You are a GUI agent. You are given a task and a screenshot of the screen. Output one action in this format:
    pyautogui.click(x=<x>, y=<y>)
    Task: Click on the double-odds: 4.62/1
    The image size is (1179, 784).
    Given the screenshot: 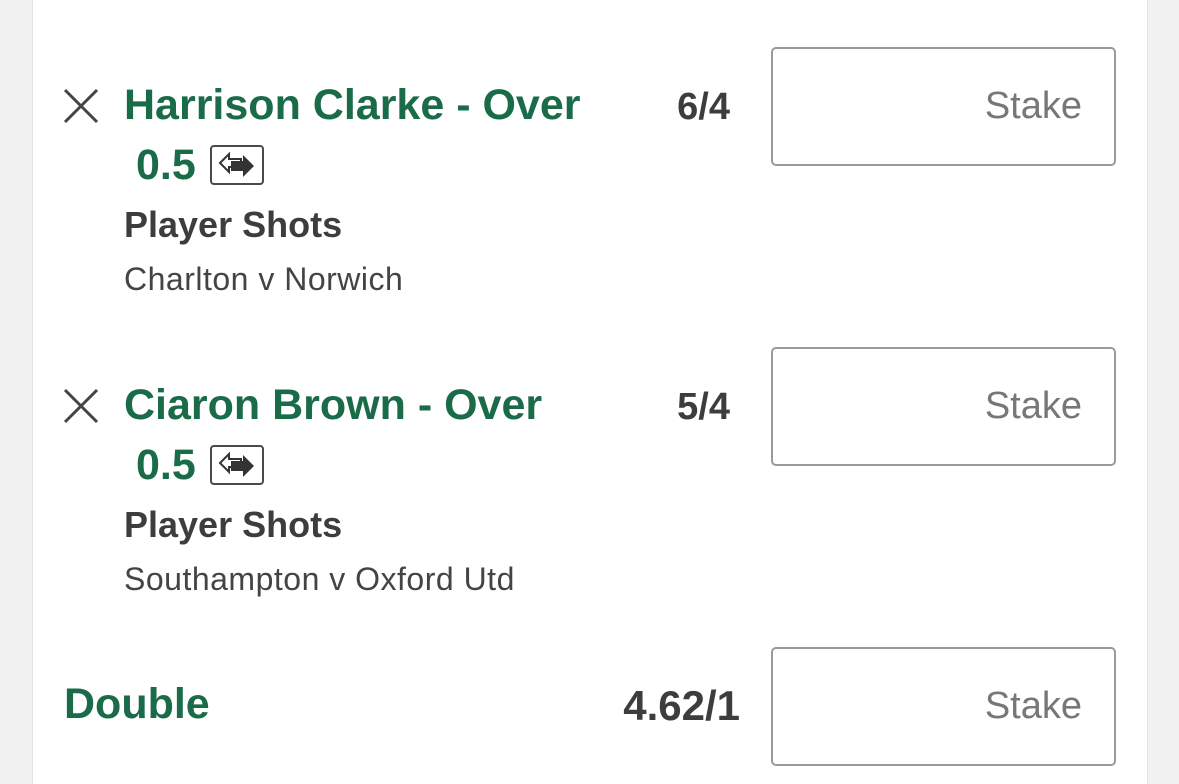 What is the action you would take?
    pyautogui.click(x=681, y=705)
    